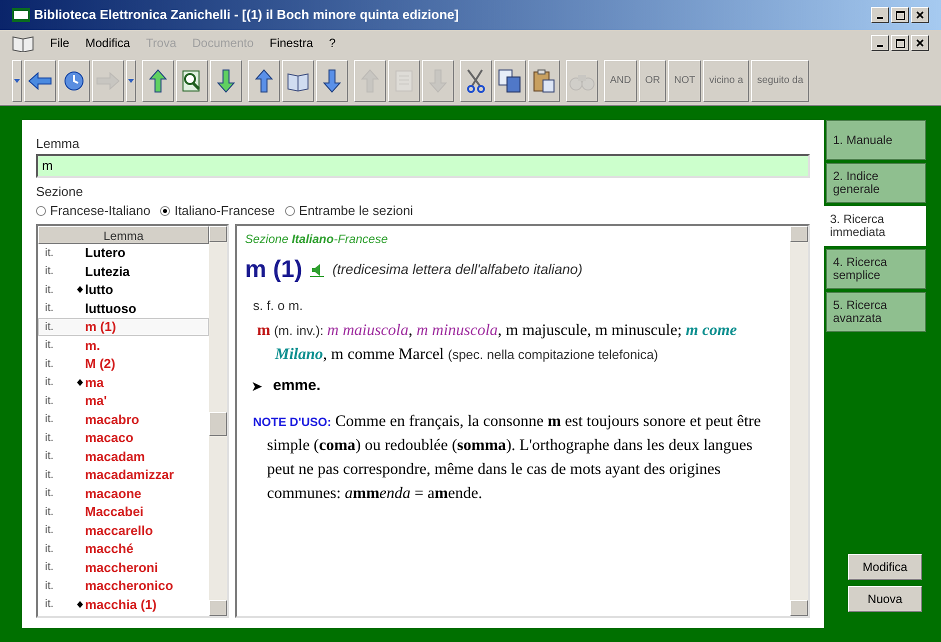 The width and height of the screenshot is (941, 642). Describe the element at coordinates (100, 327) in the screenshot. I see `lemma-word: m (1)` at that location.